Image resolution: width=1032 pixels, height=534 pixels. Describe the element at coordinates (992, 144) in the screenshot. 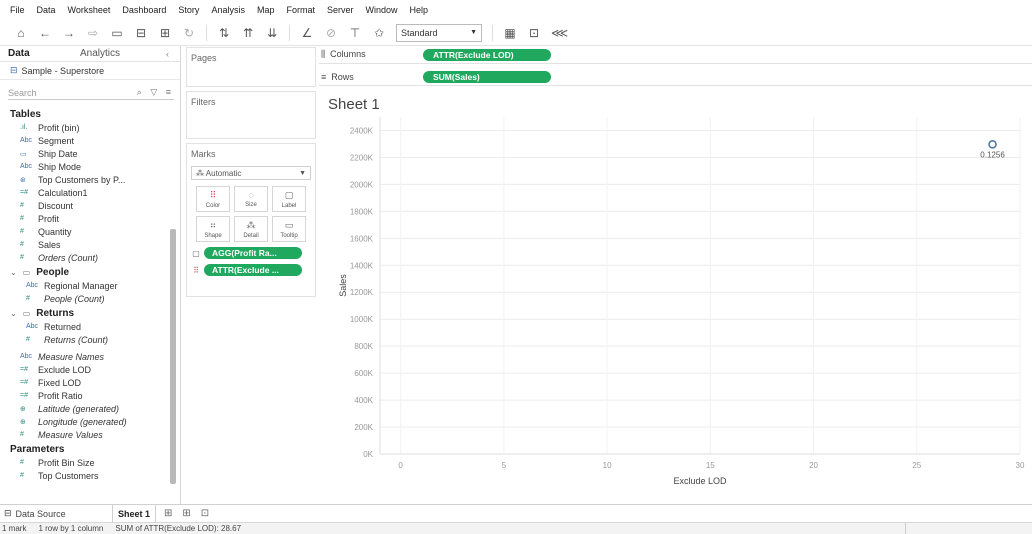

I see `data-point` at that location.